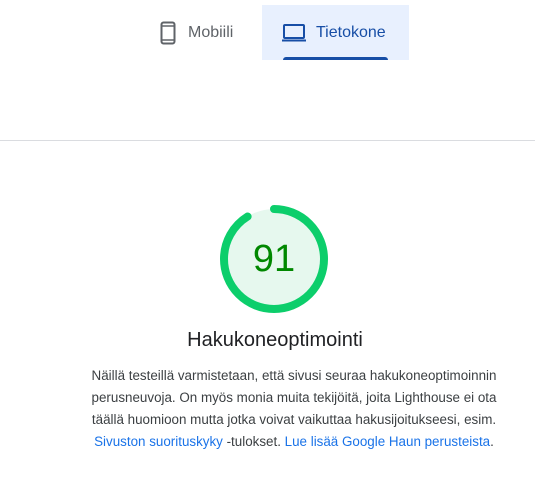 The image size is (535, 493). Describe the element at coordinates (351, 32) in the screenshot. I see `tab-desktop-label: Tietokone` at that location.